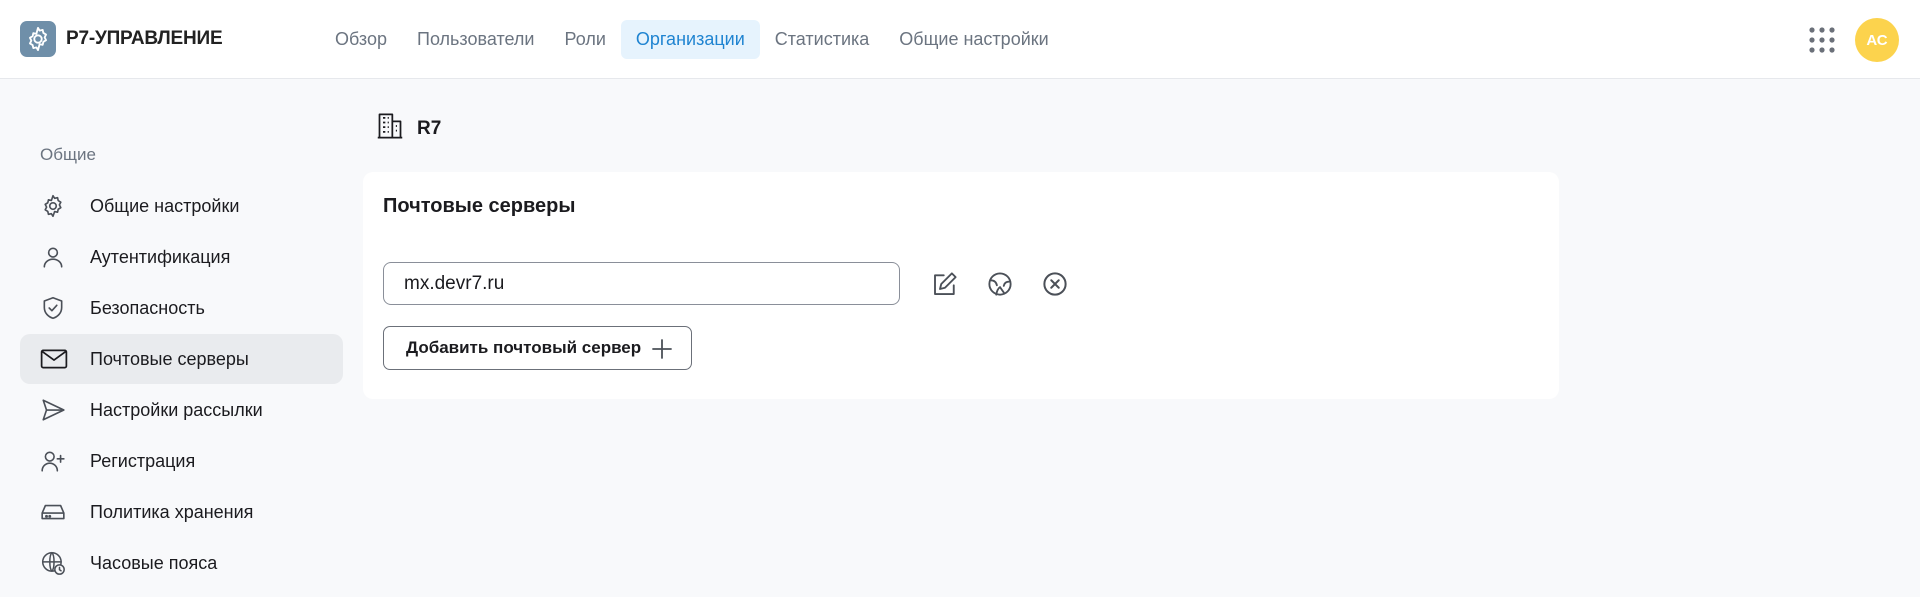 This screenshot has height=597, width=1920. What do you see at coordinates (53, 512) in the screenshot?
I see `storage-icon` at bounding box center [53, 512].